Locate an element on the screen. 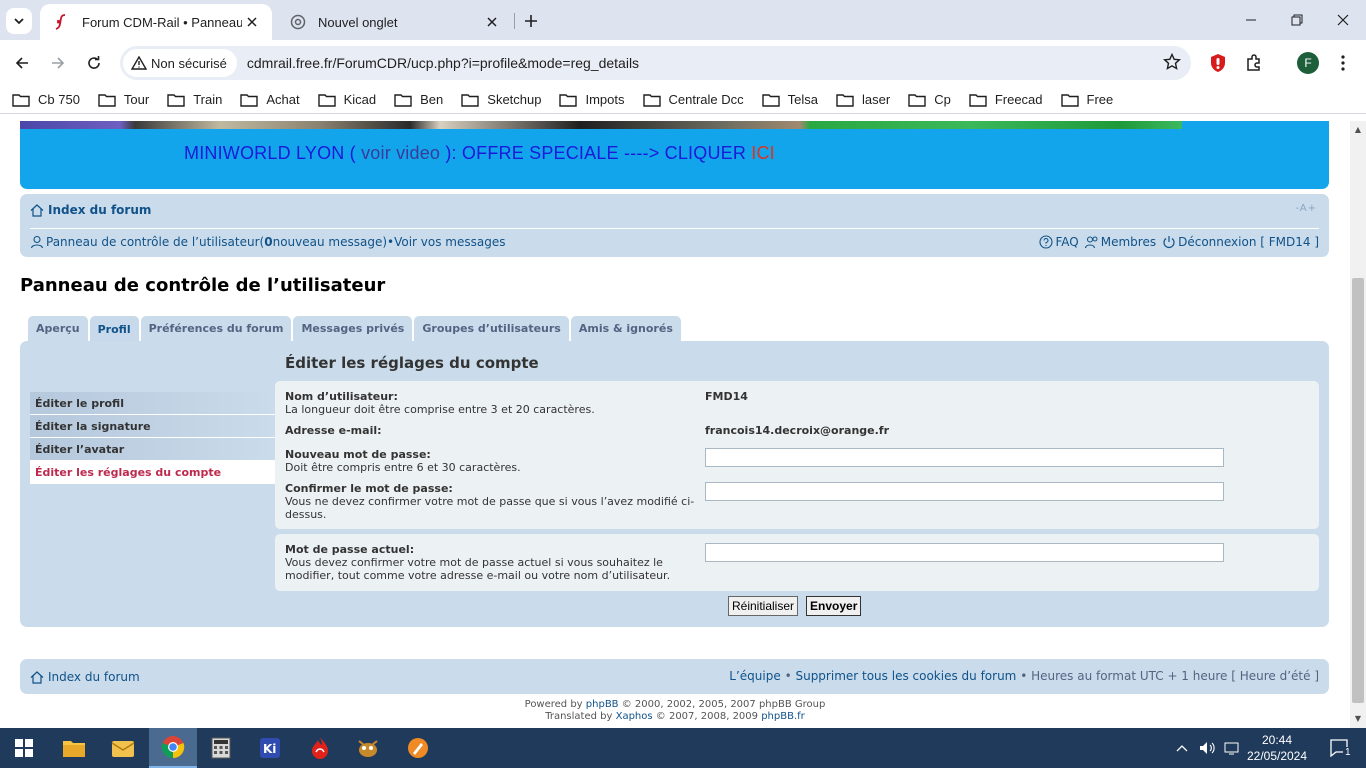 This screenshot has height=768, width=1366. tab-separator is located at coordinates (514, 21).